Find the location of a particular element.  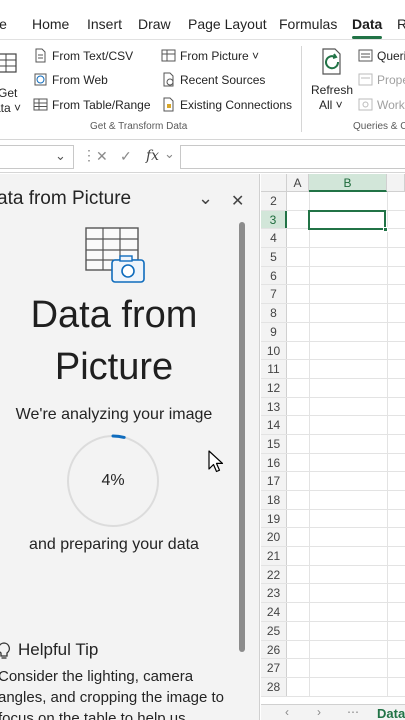

active-cell-b3 is located at coordinates (348, 221).